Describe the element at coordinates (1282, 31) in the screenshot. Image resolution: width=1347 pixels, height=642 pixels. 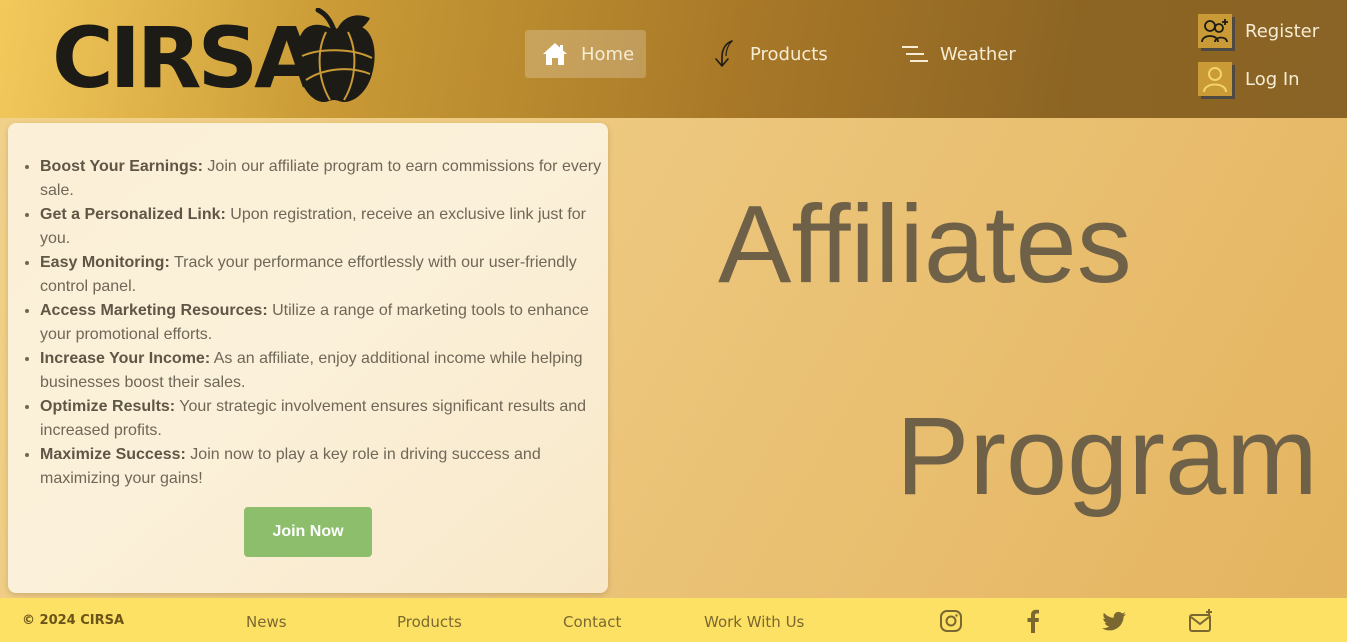
I see `register-label: Register` at that location.